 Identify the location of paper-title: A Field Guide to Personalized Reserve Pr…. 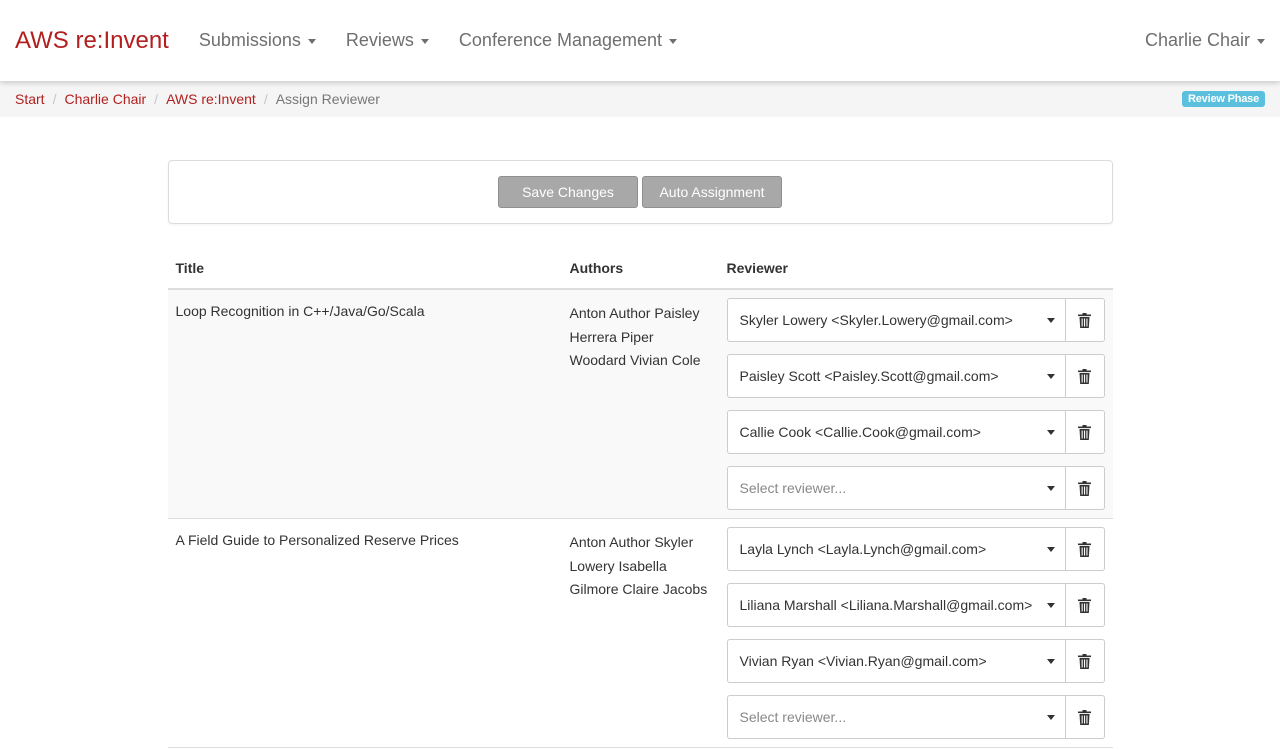
(364, 633).